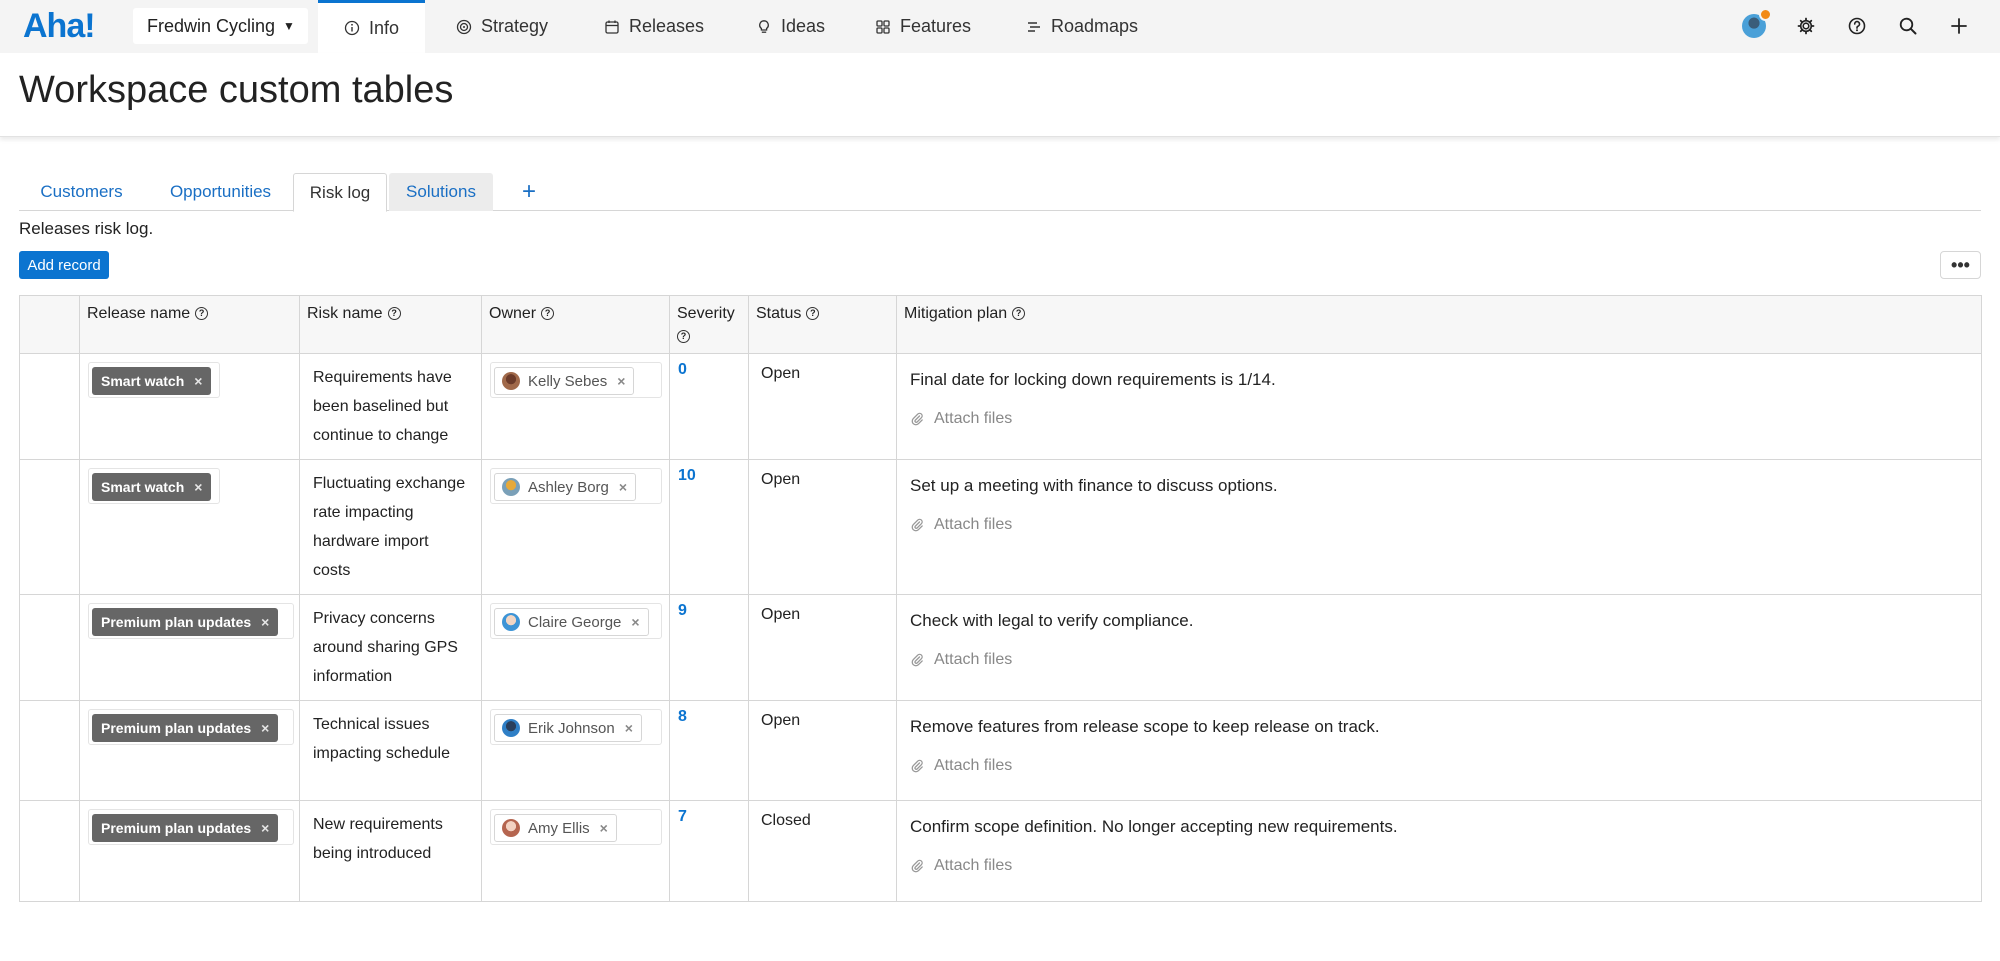 Image resolution: width=2000 pixels, height=961 pixels. Describe the element at coordinates (59, 26) in the screenshot. I see `aha-logo: Aha!` at that location.